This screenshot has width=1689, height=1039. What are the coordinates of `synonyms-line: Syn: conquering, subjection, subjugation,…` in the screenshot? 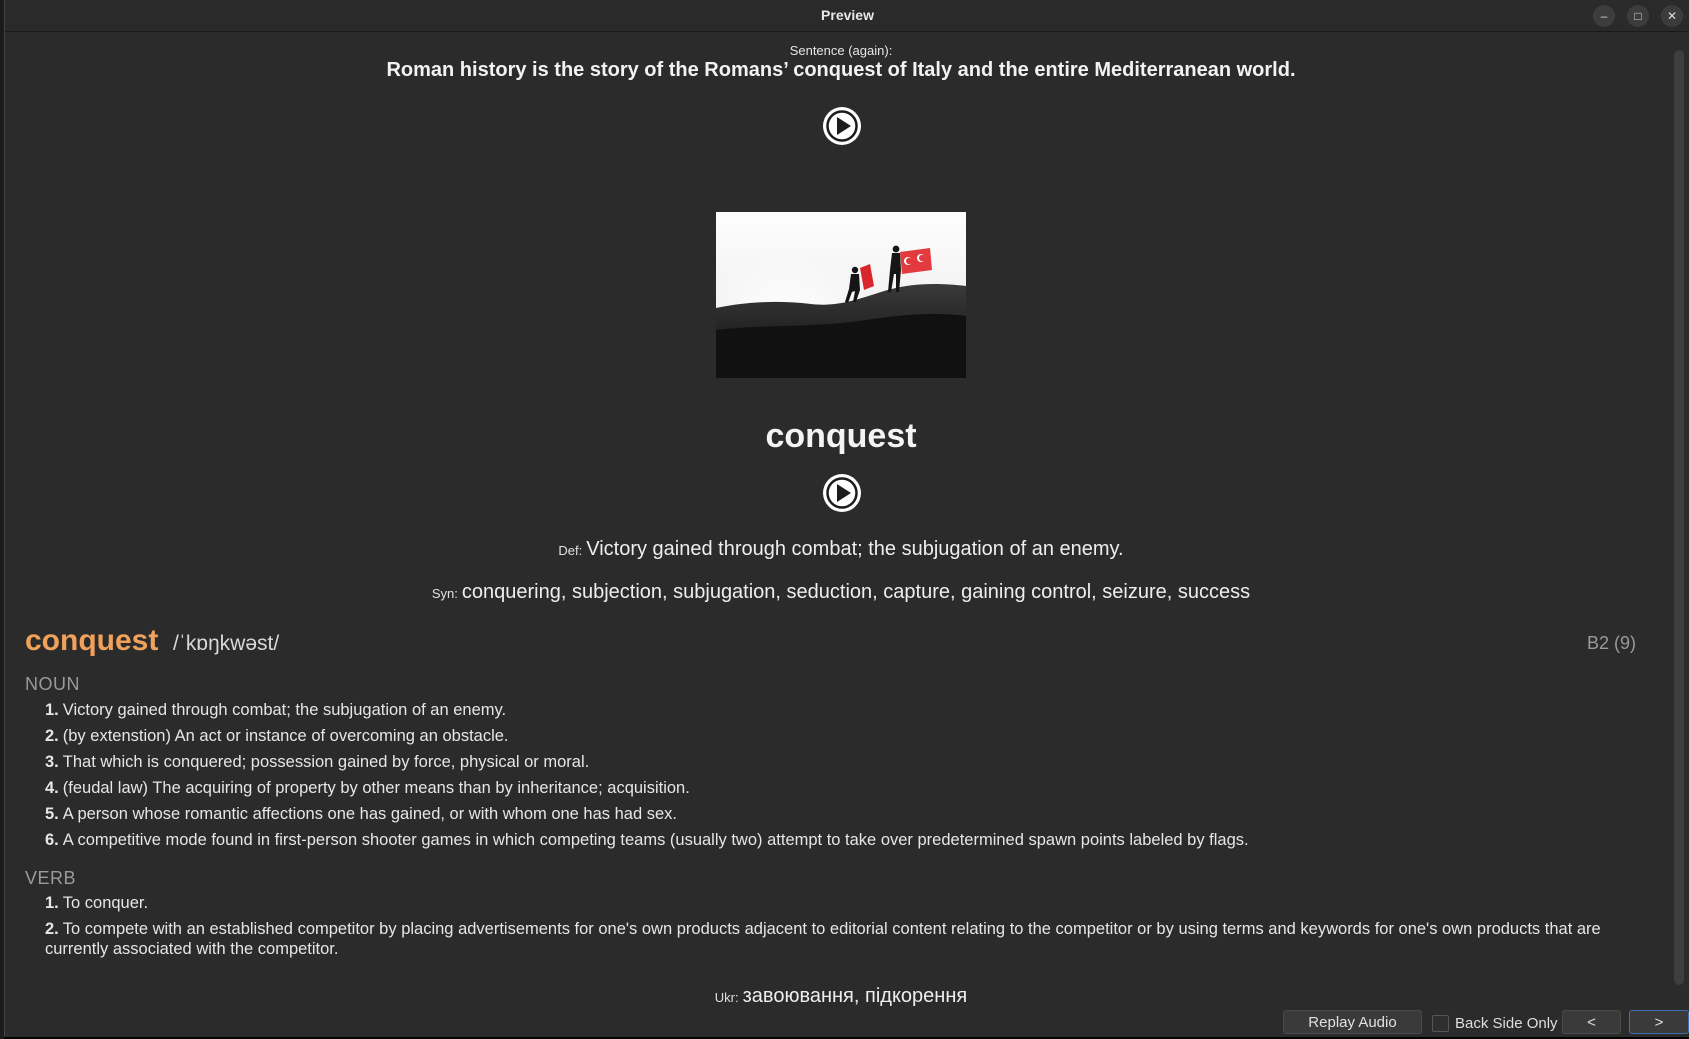 It's located at (841, 592).